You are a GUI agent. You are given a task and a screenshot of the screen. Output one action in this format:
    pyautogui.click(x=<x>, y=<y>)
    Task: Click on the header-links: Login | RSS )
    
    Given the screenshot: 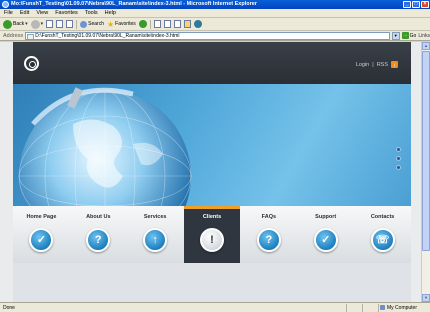 What is the action you would take?
    pyautogui.click(x=377, y=64)
    